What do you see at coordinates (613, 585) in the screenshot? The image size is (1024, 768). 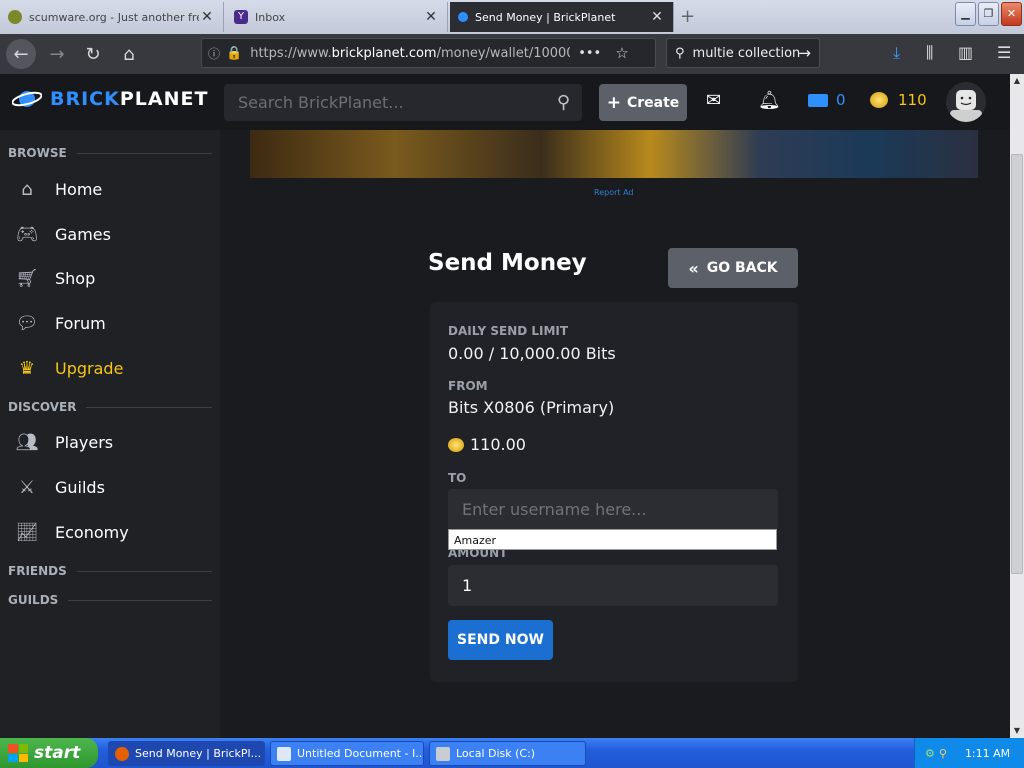 I see `amount-input: 1` at bounding box center [613, 585].